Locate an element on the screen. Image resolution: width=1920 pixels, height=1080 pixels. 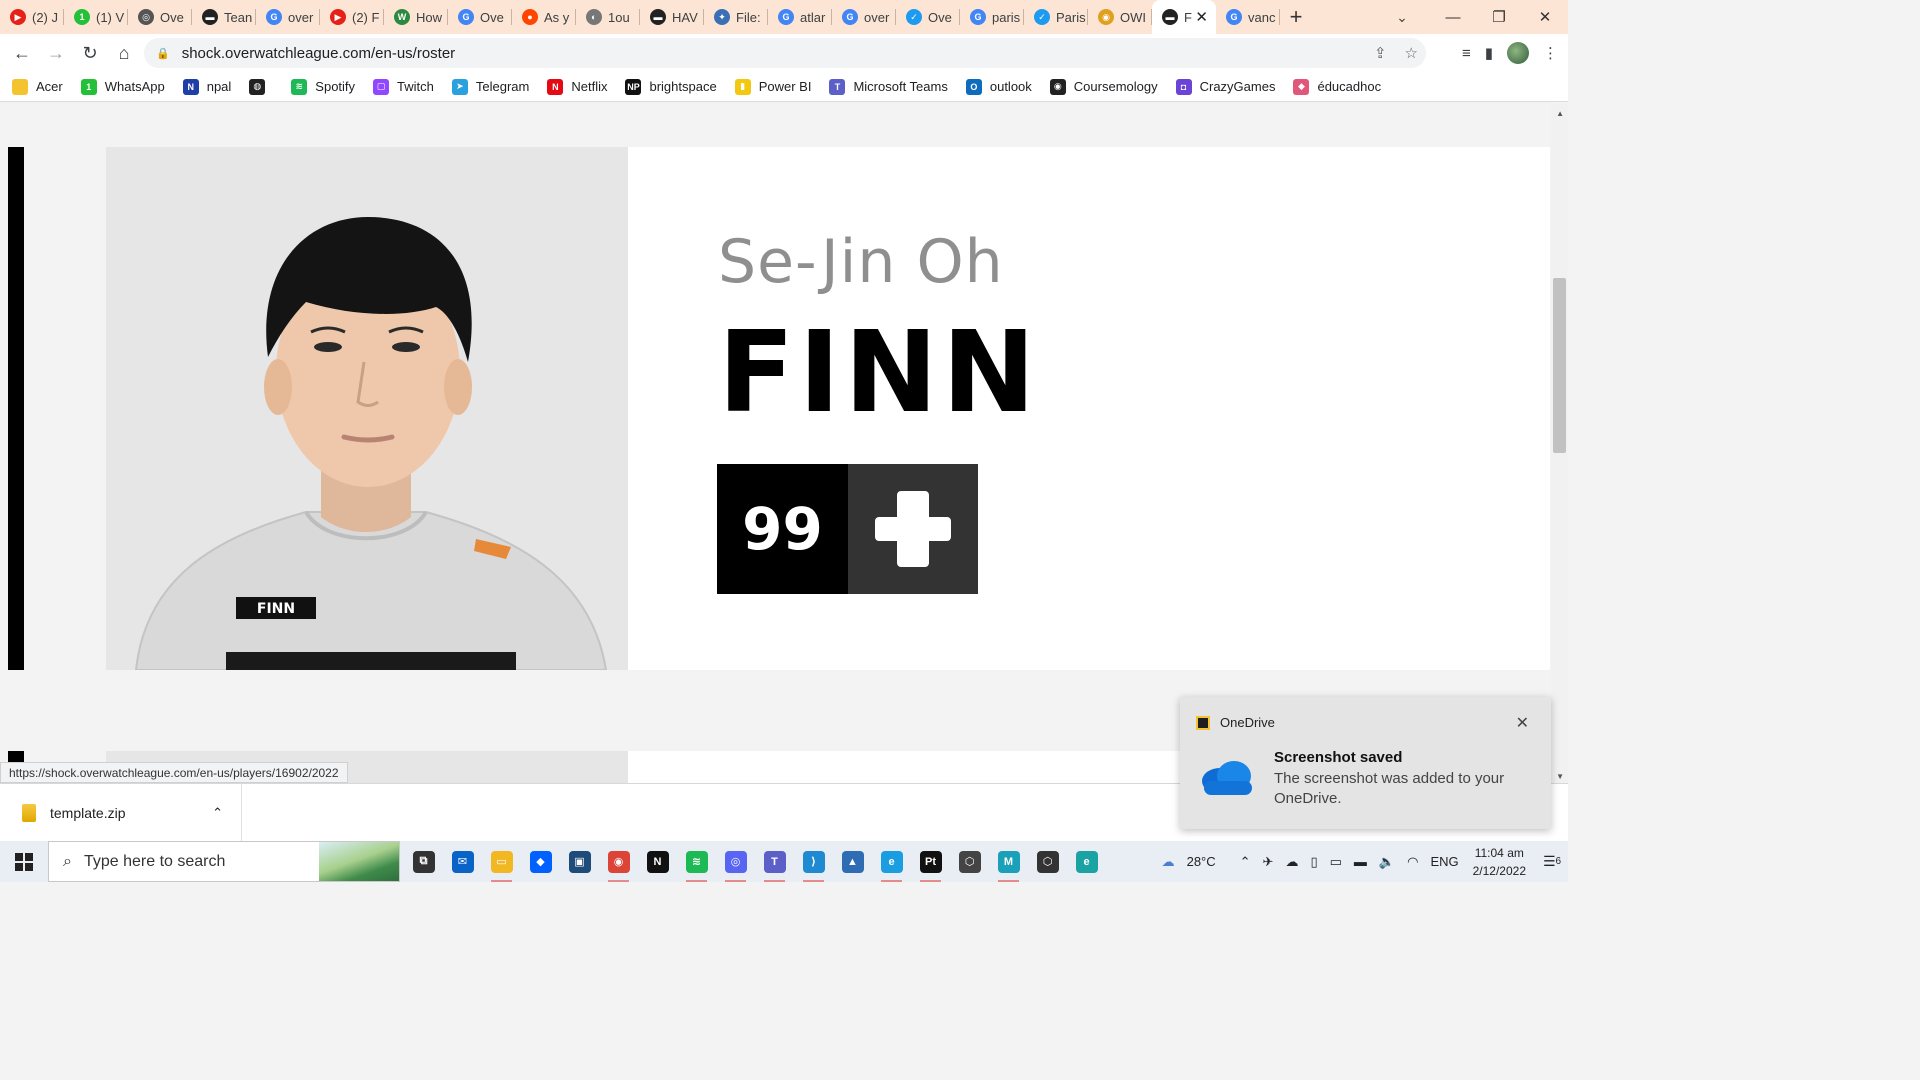
vscode-icon: ⟩ is located at coordinates (813, 861).